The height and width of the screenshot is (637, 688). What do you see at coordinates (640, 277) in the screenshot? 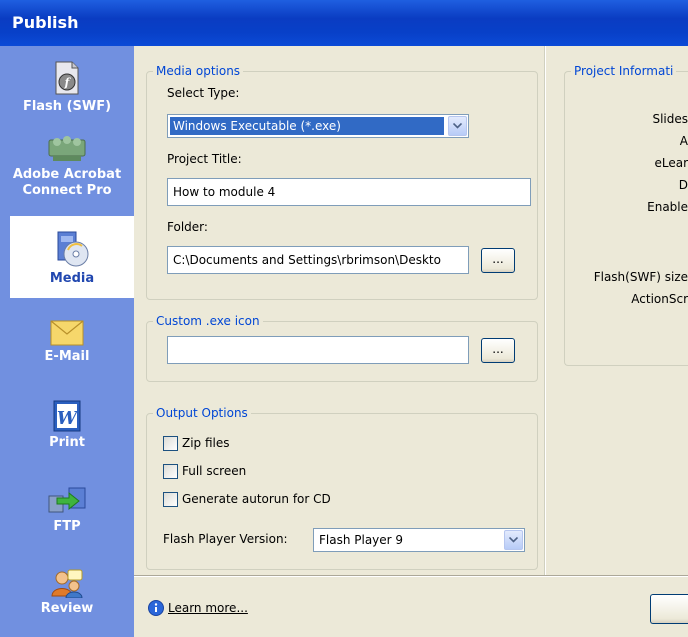
I see `project-info-swf-size: Flash(SWF) size` at bounding box center [640, 277].